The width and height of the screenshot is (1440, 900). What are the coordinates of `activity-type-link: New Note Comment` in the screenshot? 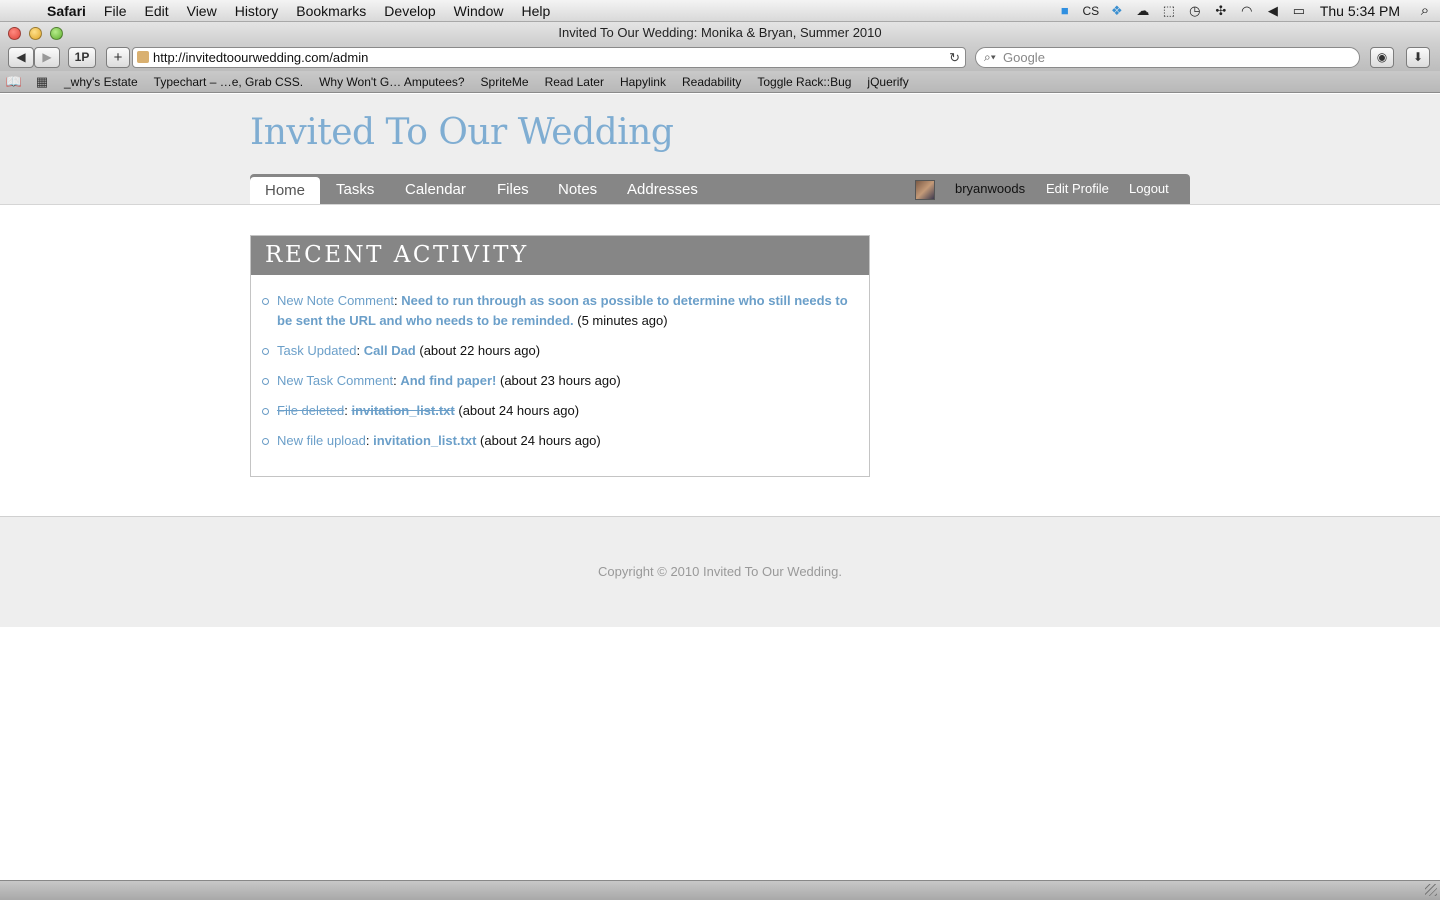 It's located at (335, 300).